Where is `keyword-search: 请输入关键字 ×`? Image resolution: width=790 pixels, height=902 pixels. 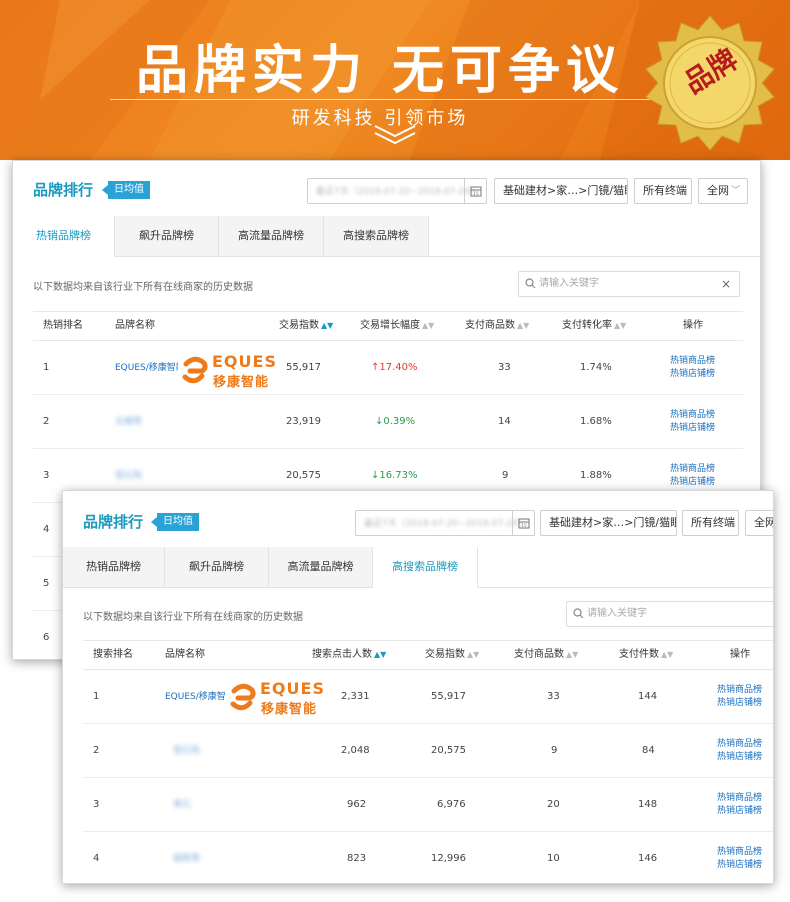
keyword-search: 请输入关键字 × is located at coordinates (629, 284).